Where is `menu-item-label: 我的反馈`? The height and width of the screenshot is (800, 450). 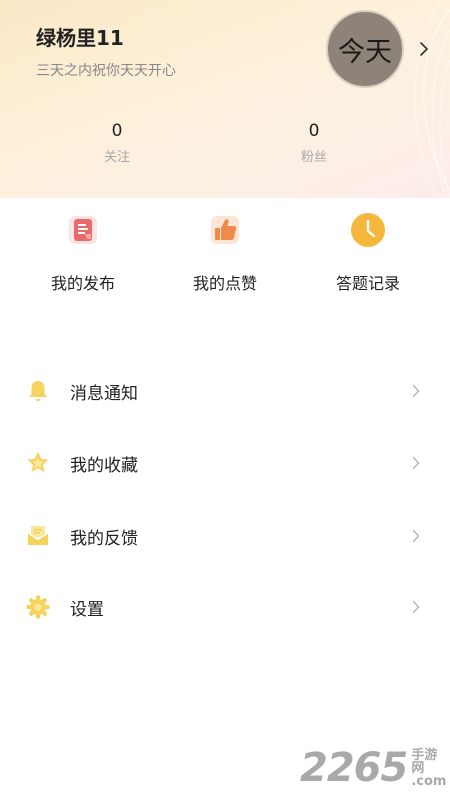
menu-item-label: 我的反馈 is located at coordinates (104, 538).